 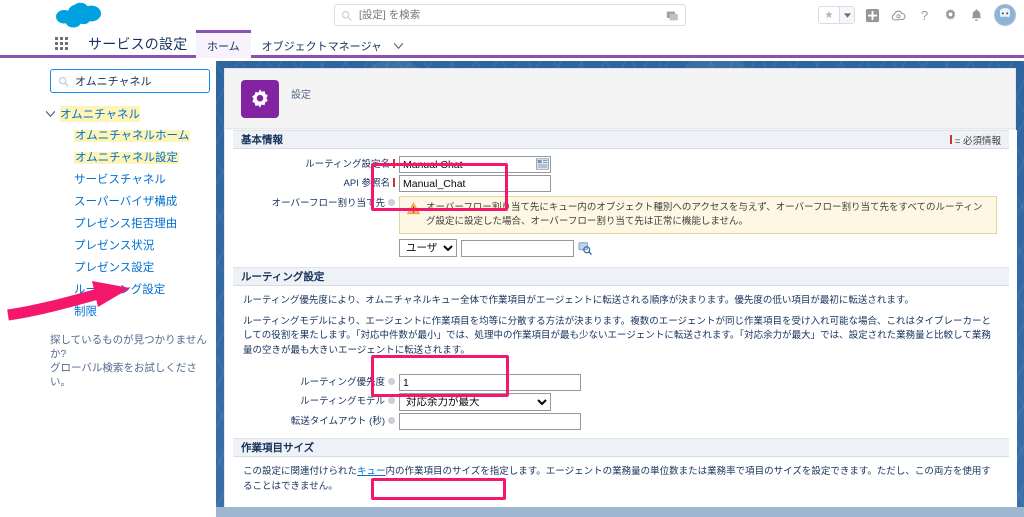 I want to click on notifications-button, so click(x=976, y=15).